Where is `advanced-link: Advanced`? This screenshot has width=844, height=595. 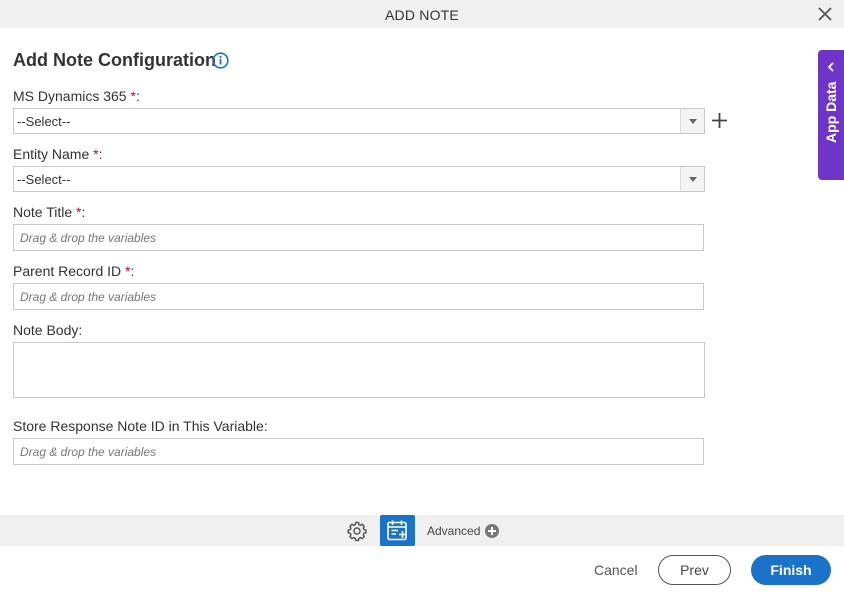
advanced-link: Advanced is located at coordinates (453, 531).